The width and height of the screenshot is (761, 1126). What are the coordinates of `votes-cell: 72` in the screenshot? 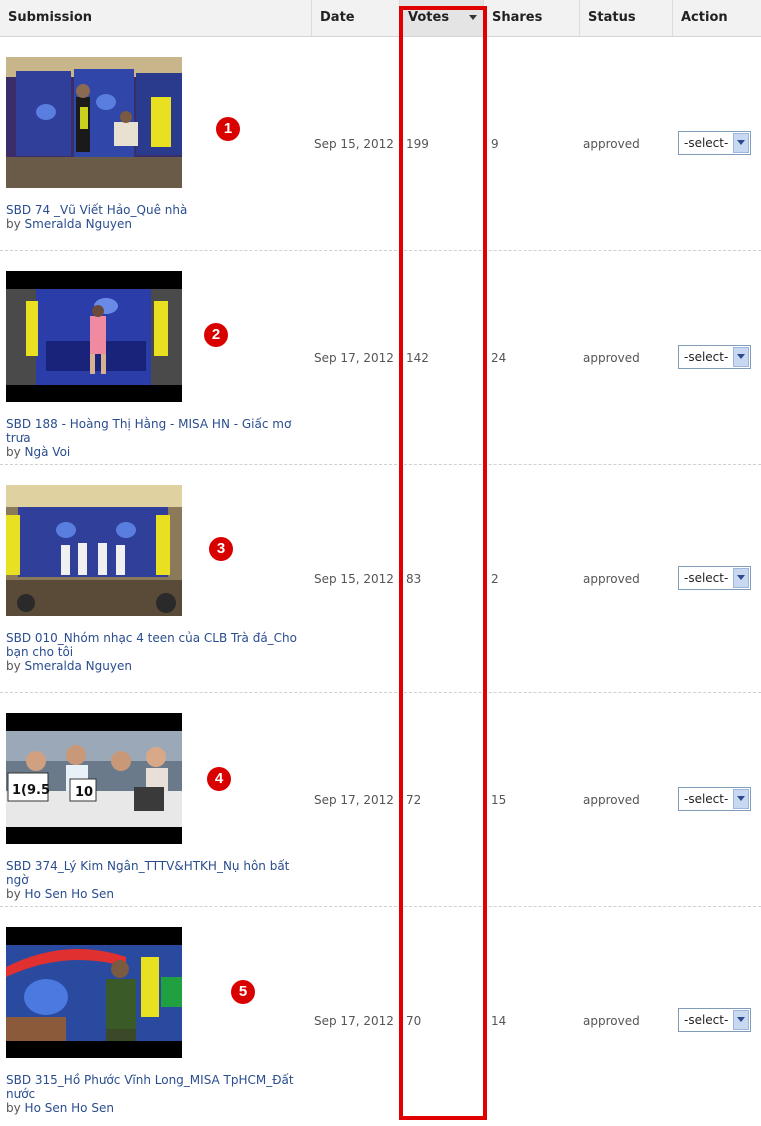 It's located at (414, 800).